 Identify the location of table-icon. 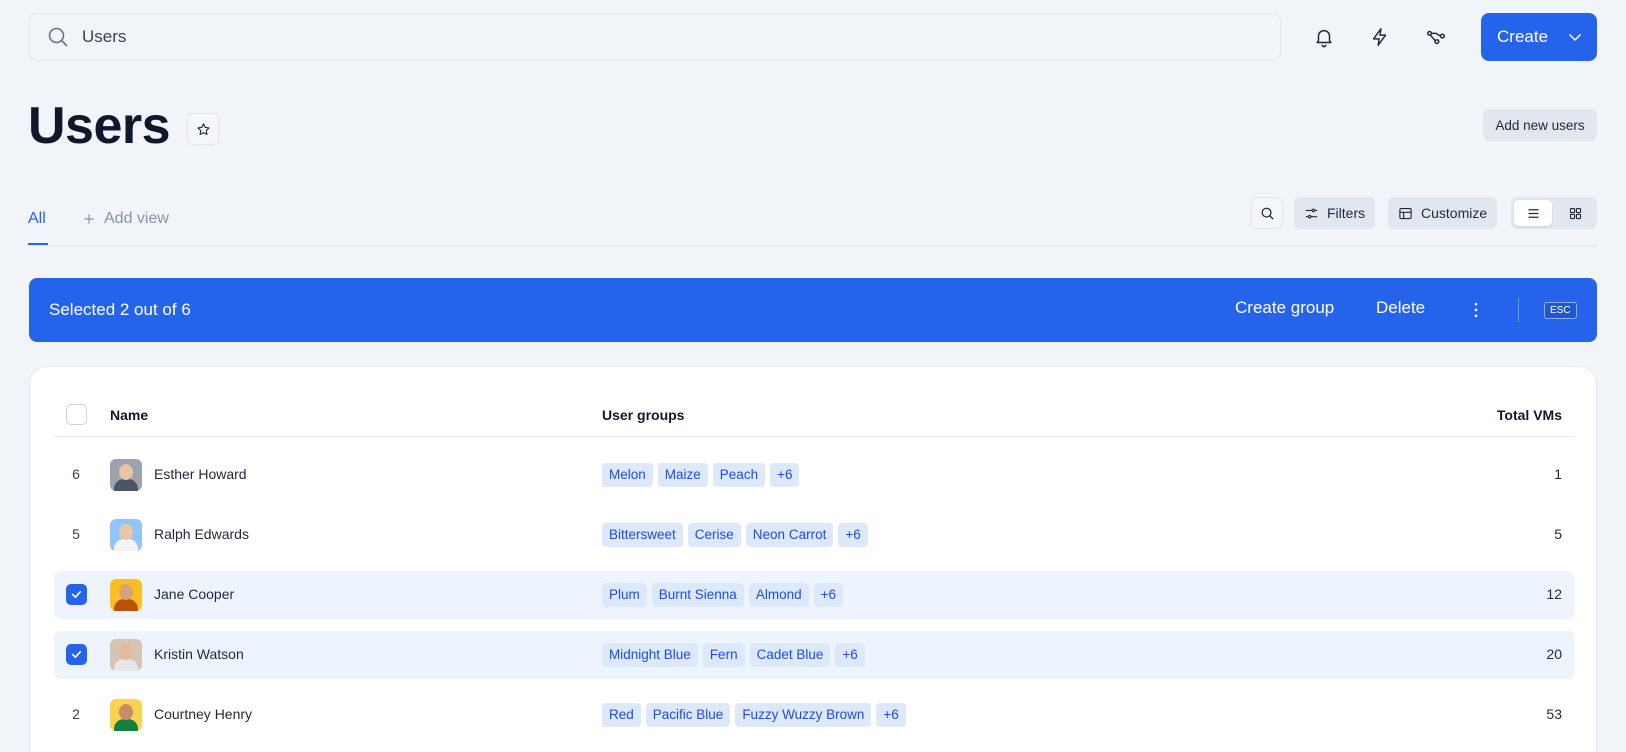
(1405, 213).